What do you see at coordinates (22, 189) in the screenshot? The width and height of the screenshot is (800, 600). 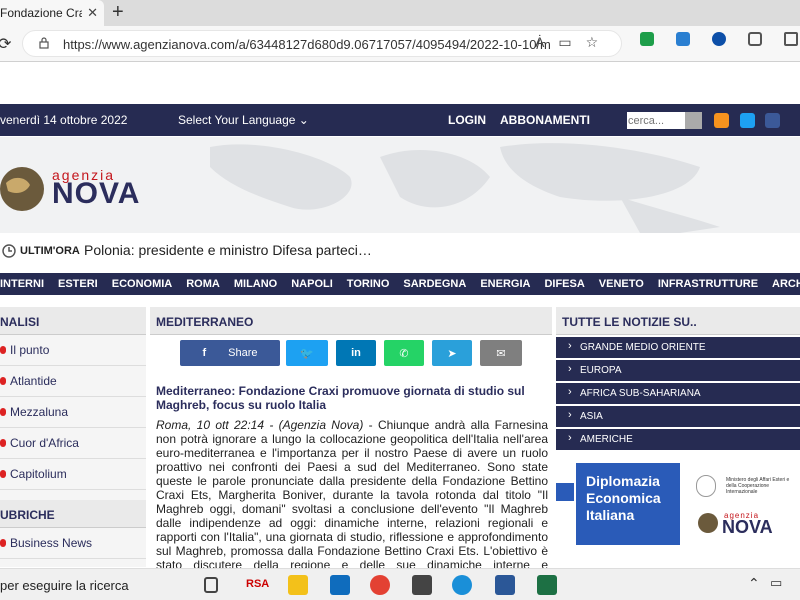 I see `globe-logo-icon` at bounding box center [22, 189].